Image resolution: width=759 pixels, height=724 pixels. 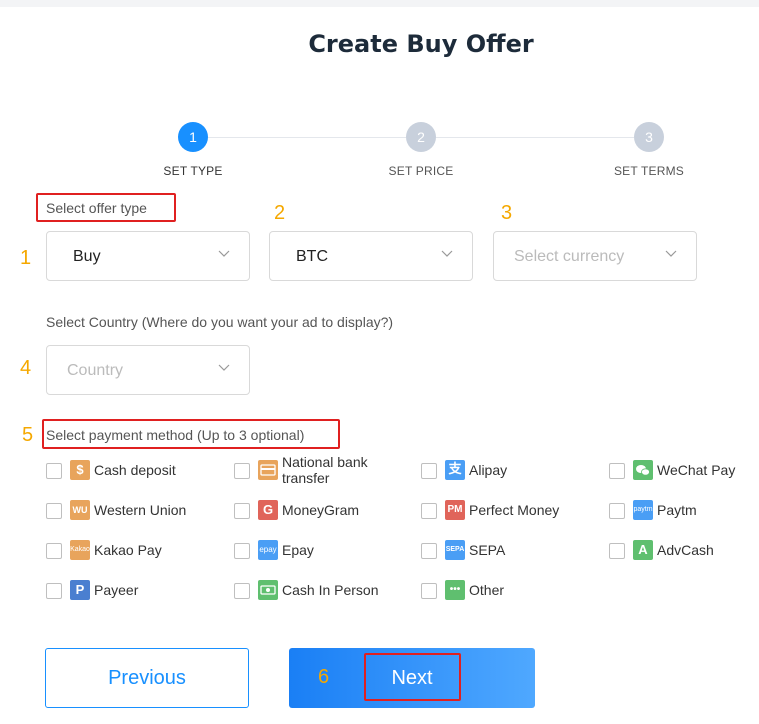 What do you see at coordinates (193, 137) in the screenshot?
I see `step-1-circle: 1` at bounding box center [193, 137].